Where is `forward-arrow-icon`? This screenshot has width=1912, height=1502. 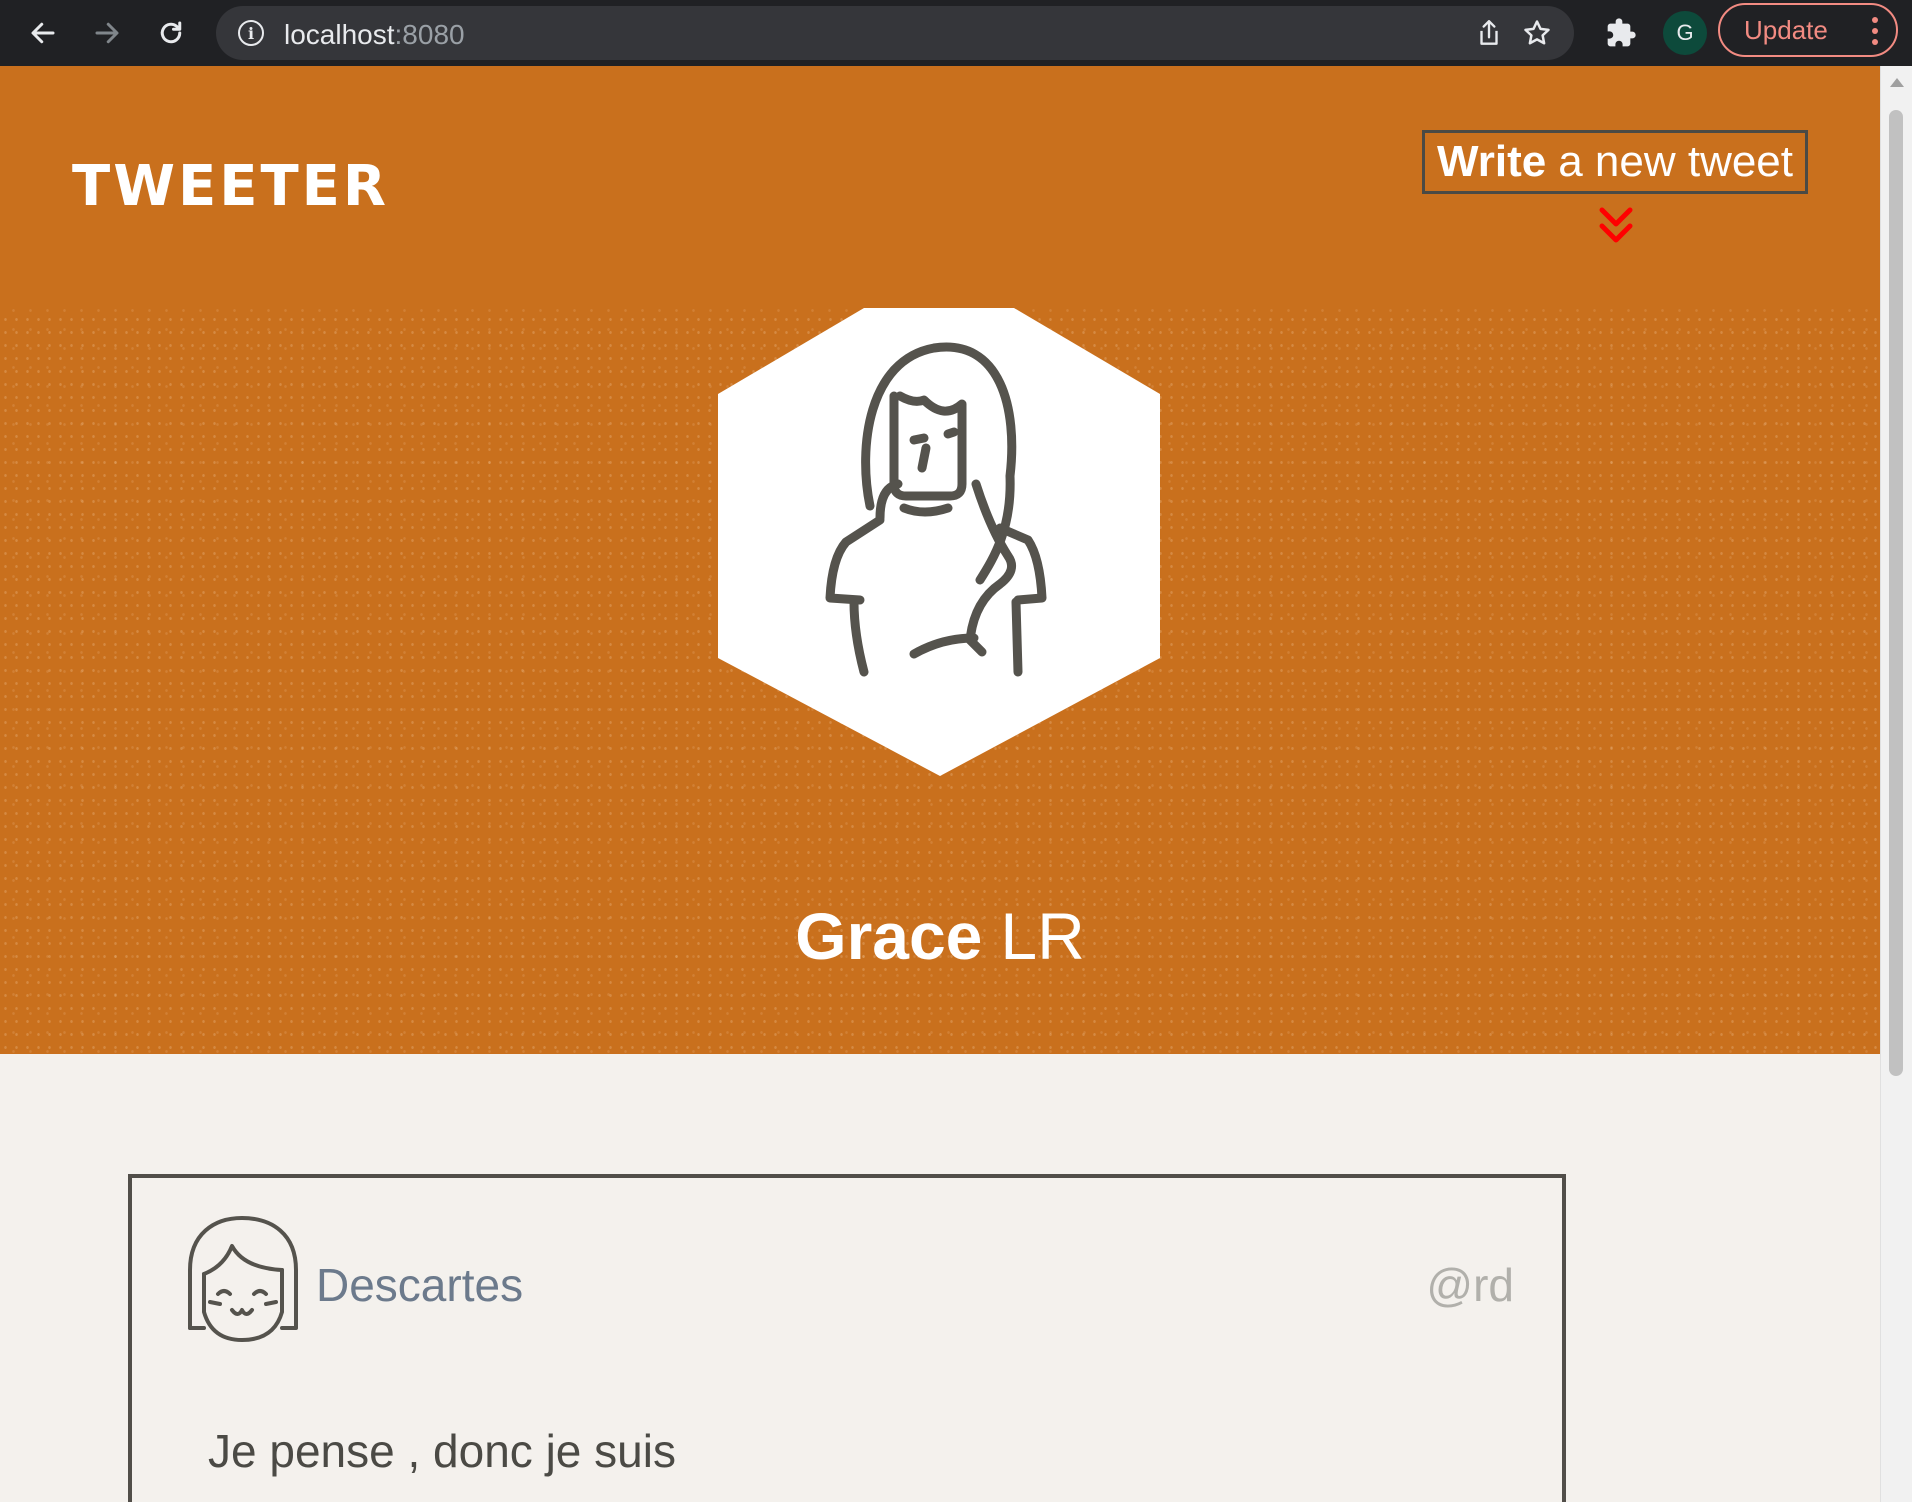 forward-arrow-icon is located at coordinates (107, 33).